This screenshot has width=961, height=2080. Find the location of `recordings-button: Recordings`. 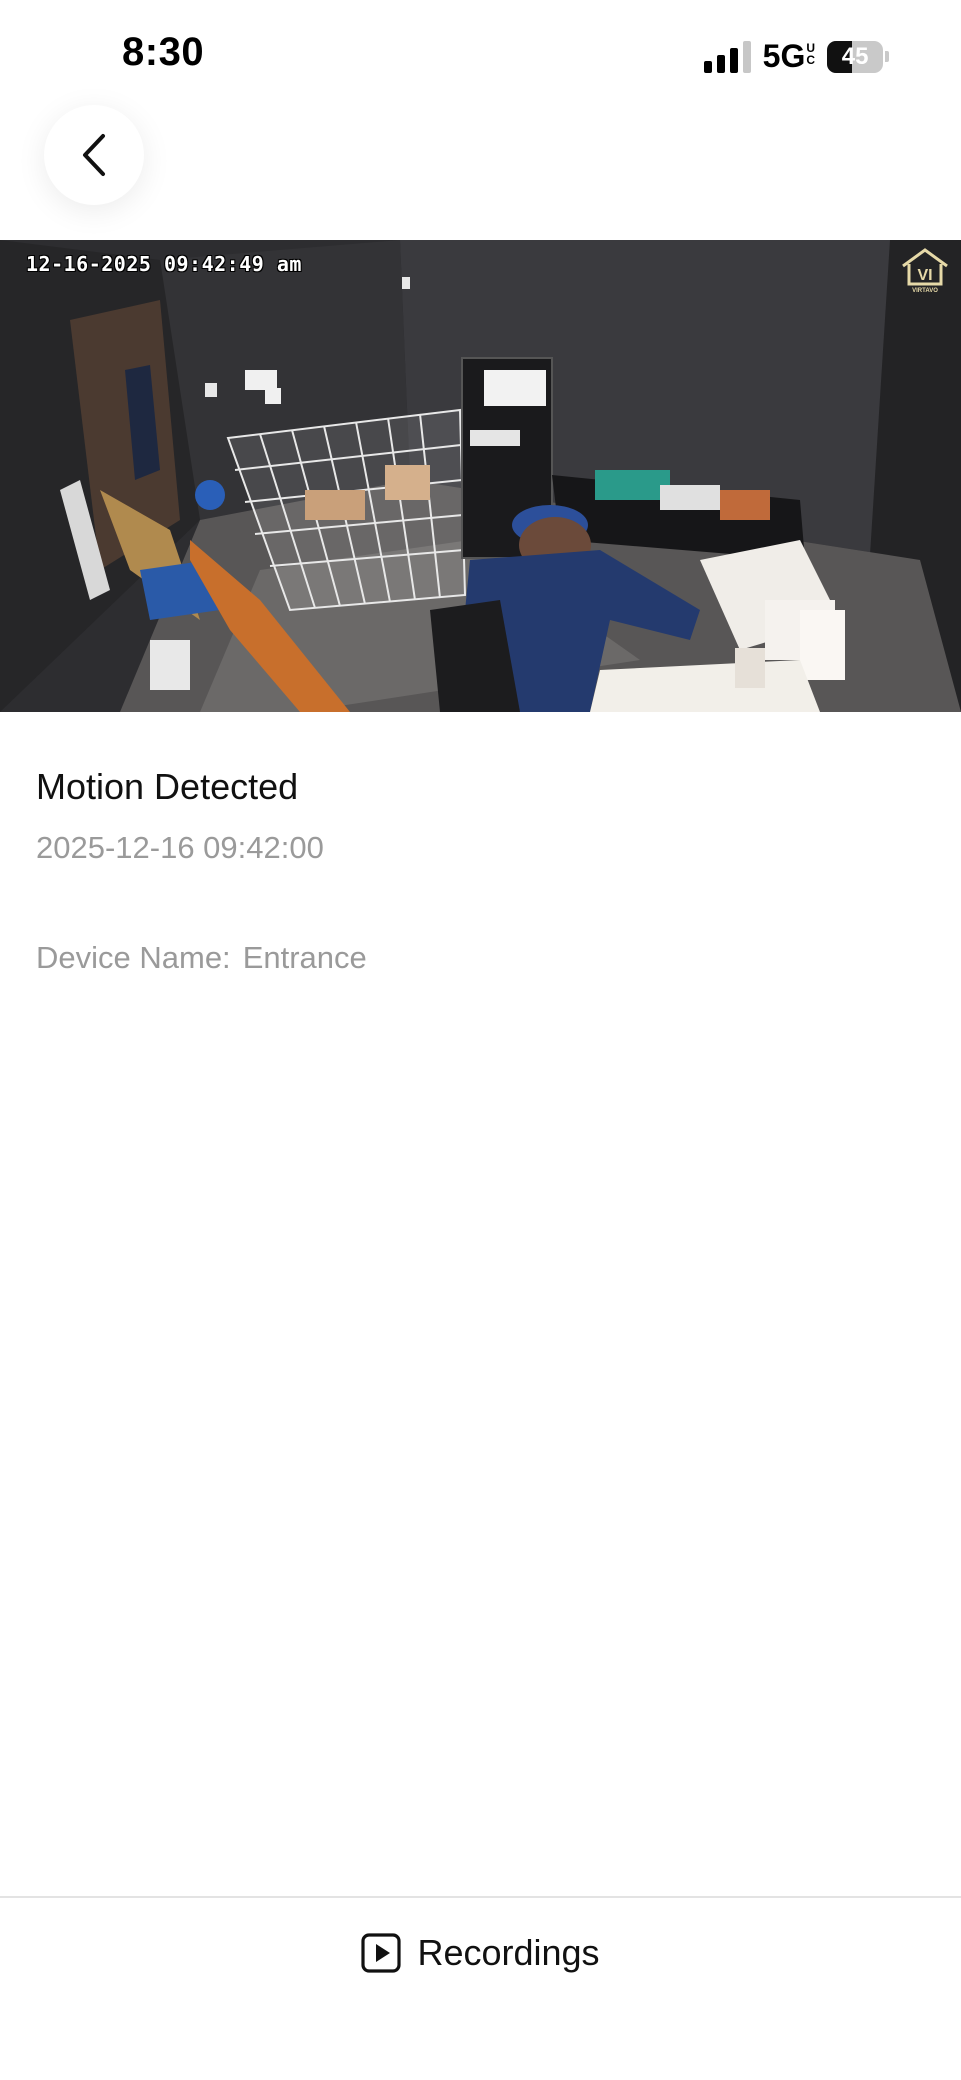

recordings-button: Recordings is located at coordinates (480, 1953).